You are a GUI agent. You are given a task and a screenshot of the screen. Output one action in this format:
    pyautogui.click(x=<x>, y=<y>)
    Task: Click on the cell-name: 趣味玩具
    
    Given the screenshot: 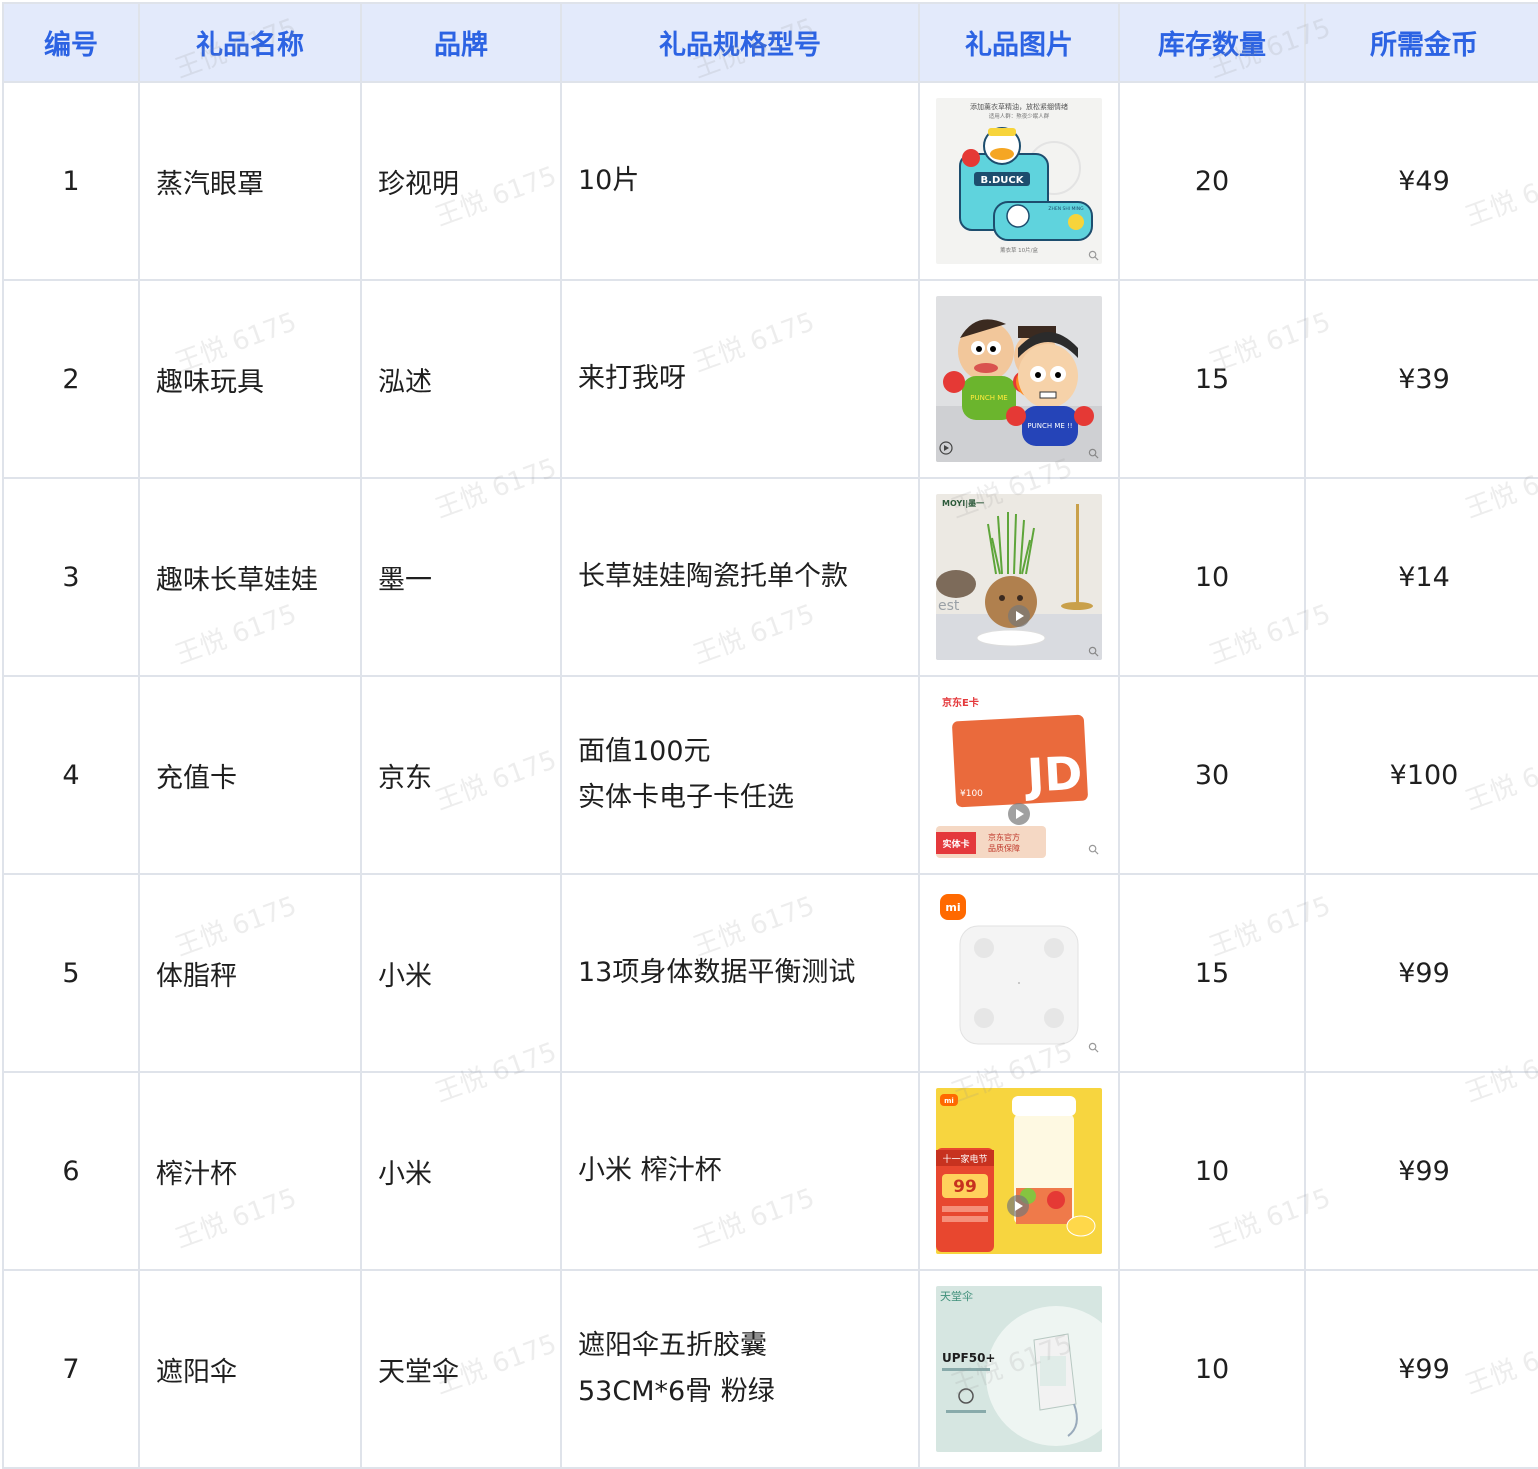 What is the action you would take?
    pyautogui.click(x=250, y=379)
    